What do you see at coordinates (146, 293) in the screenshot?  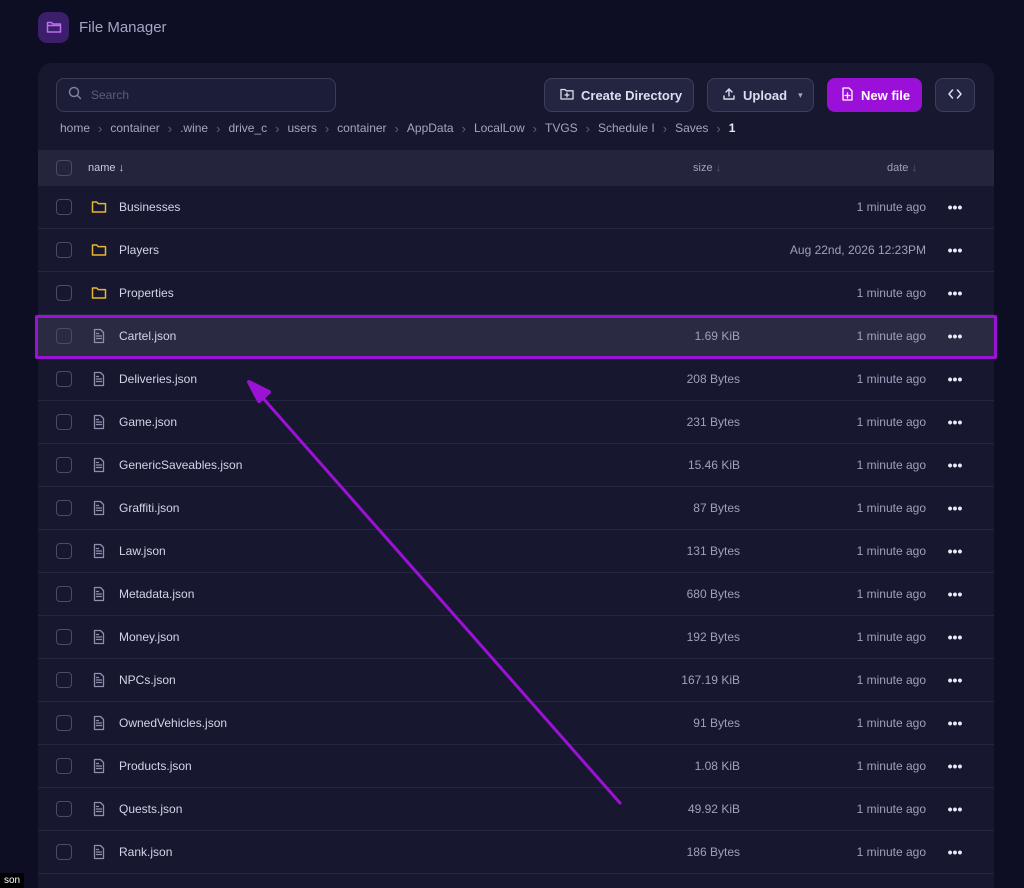 I see `file-name: Properties` at bounding box center [146, 293].